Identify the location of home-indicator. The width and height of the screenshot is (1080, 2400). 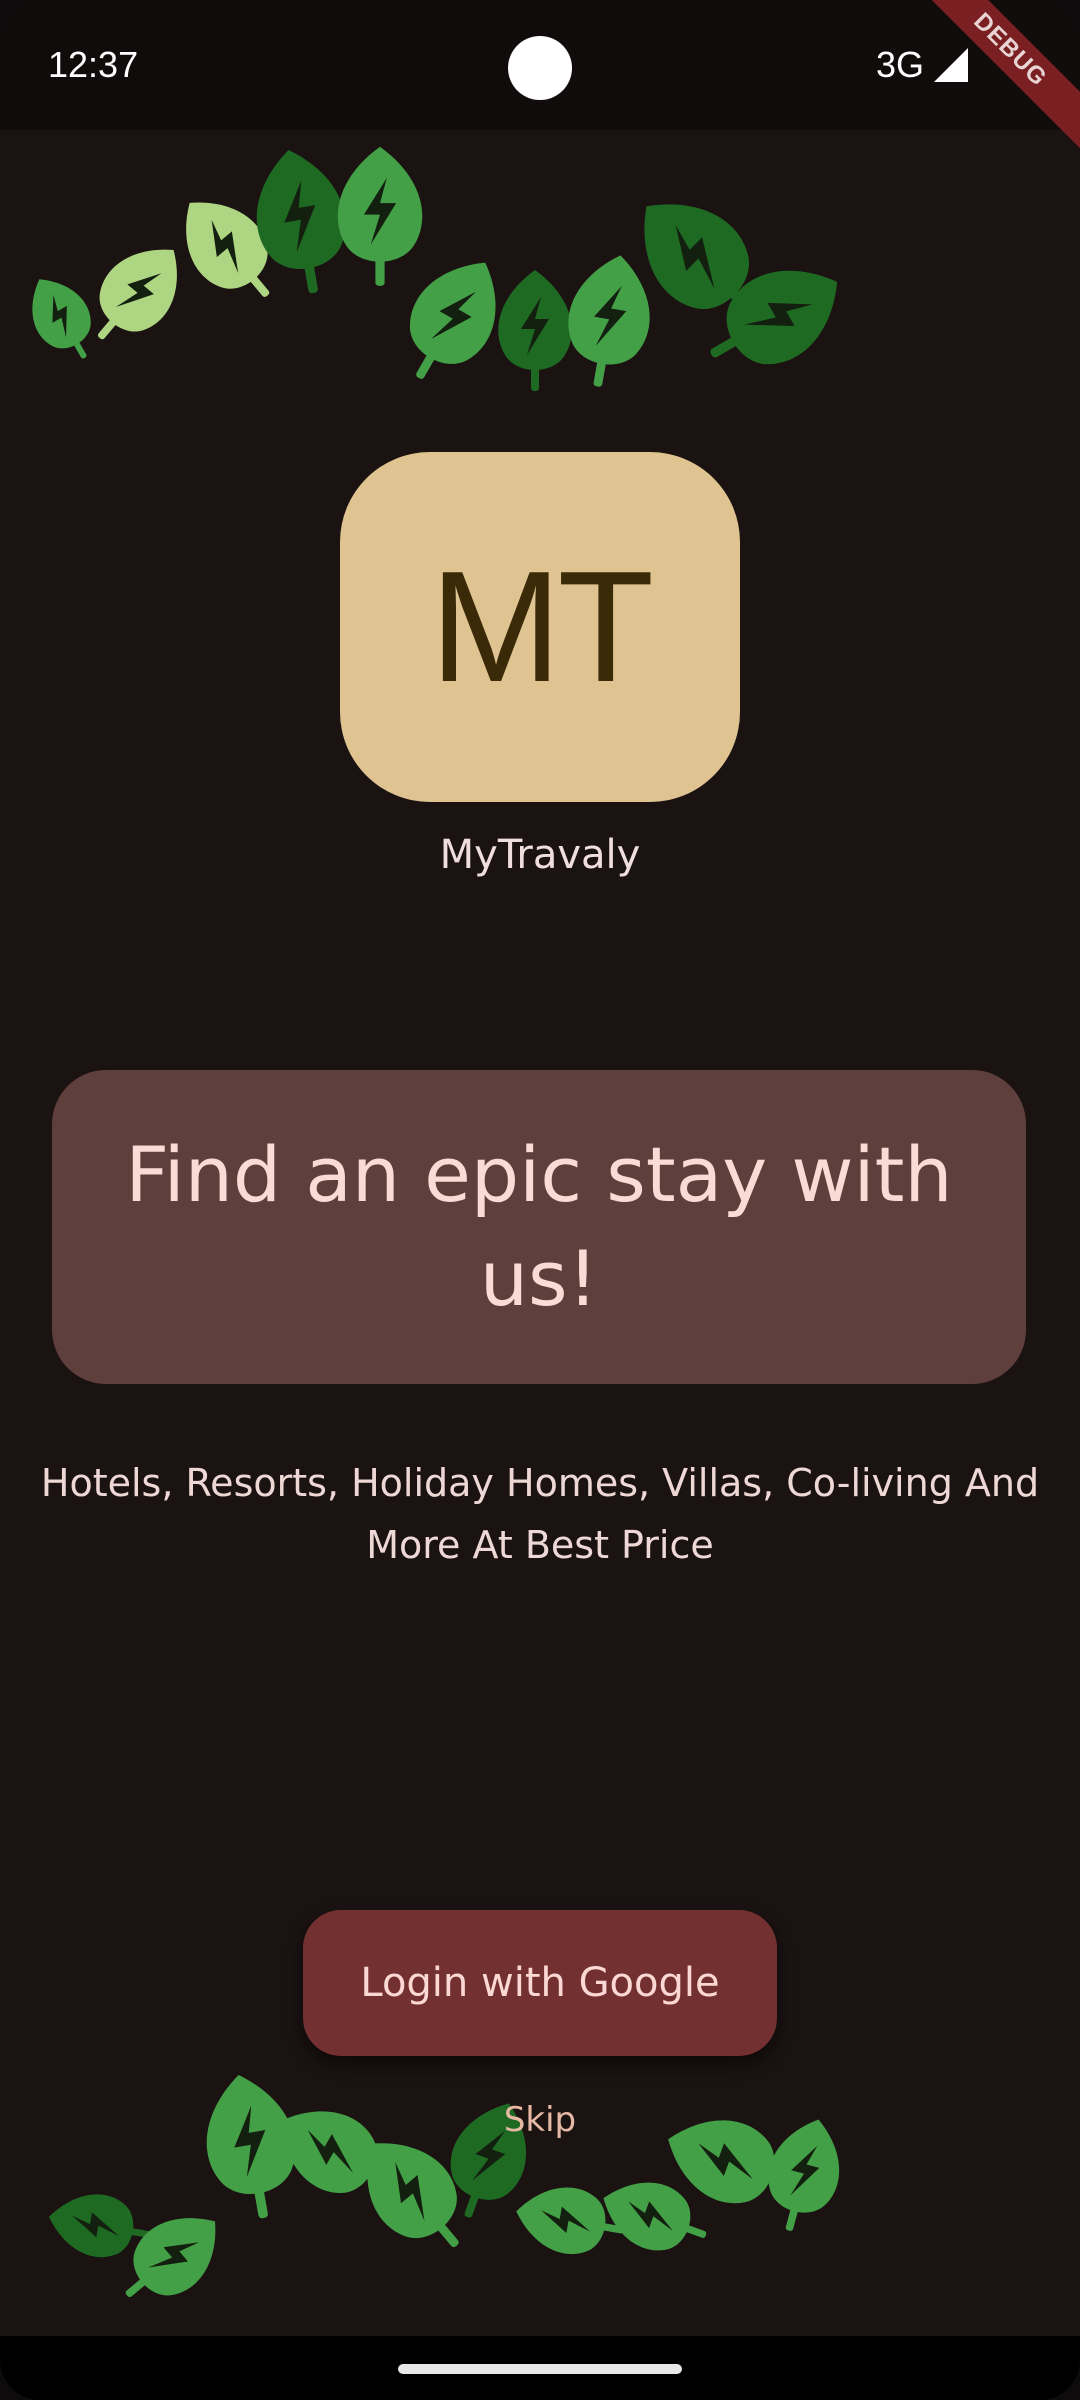
(540, 2369).